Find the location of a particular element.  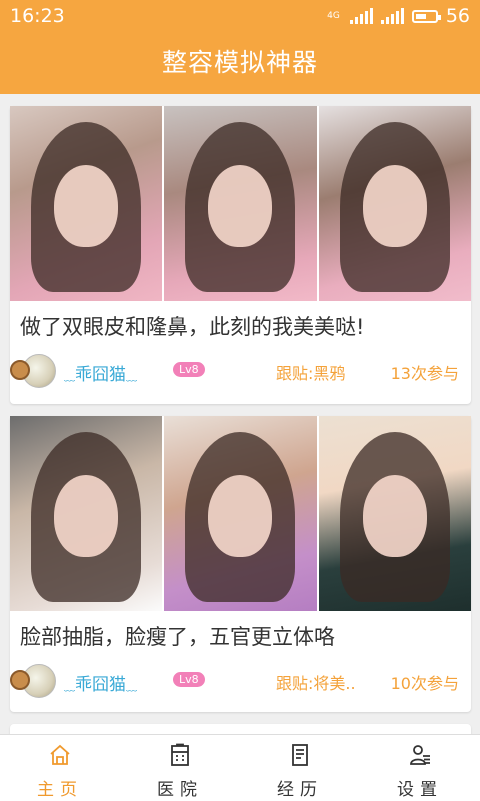

status-time: 16:23 is located at coordinates (37, 16).